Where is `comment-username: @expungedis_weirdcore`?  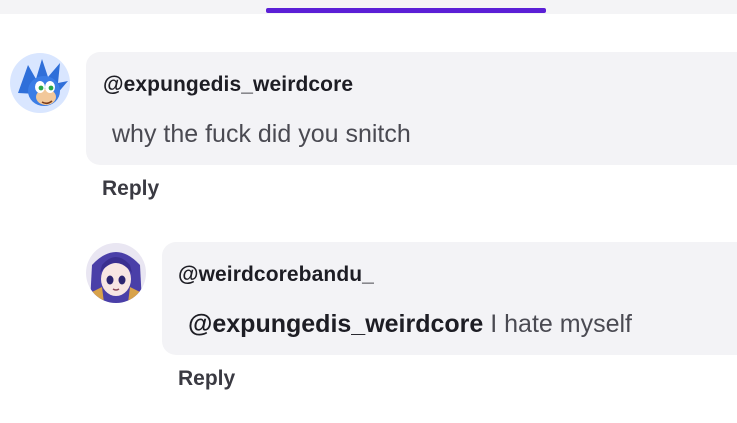 comment-username: @expungedis_weirdcore is located at coordinates (228, 85).